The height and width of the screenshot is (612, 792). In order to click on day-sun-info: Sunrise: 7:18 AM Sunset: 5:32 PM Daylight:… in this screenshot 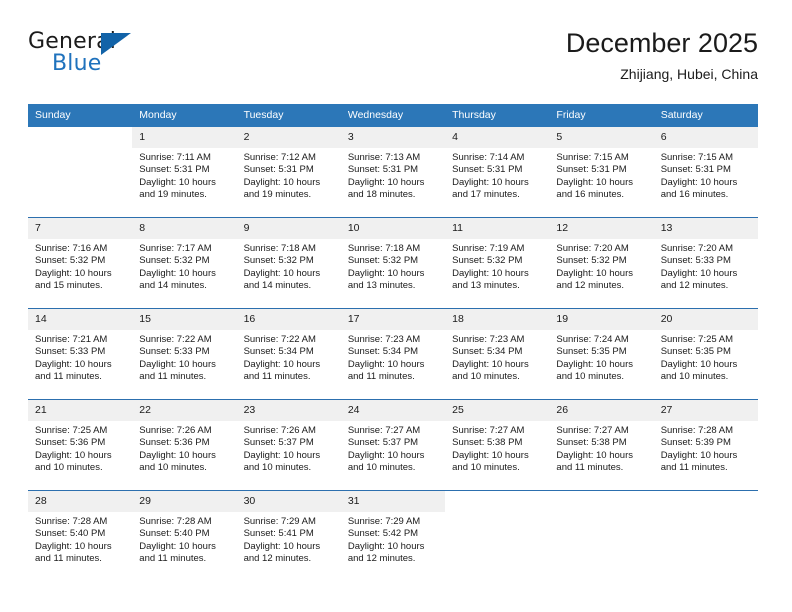, I will do `click(289, 266)`.